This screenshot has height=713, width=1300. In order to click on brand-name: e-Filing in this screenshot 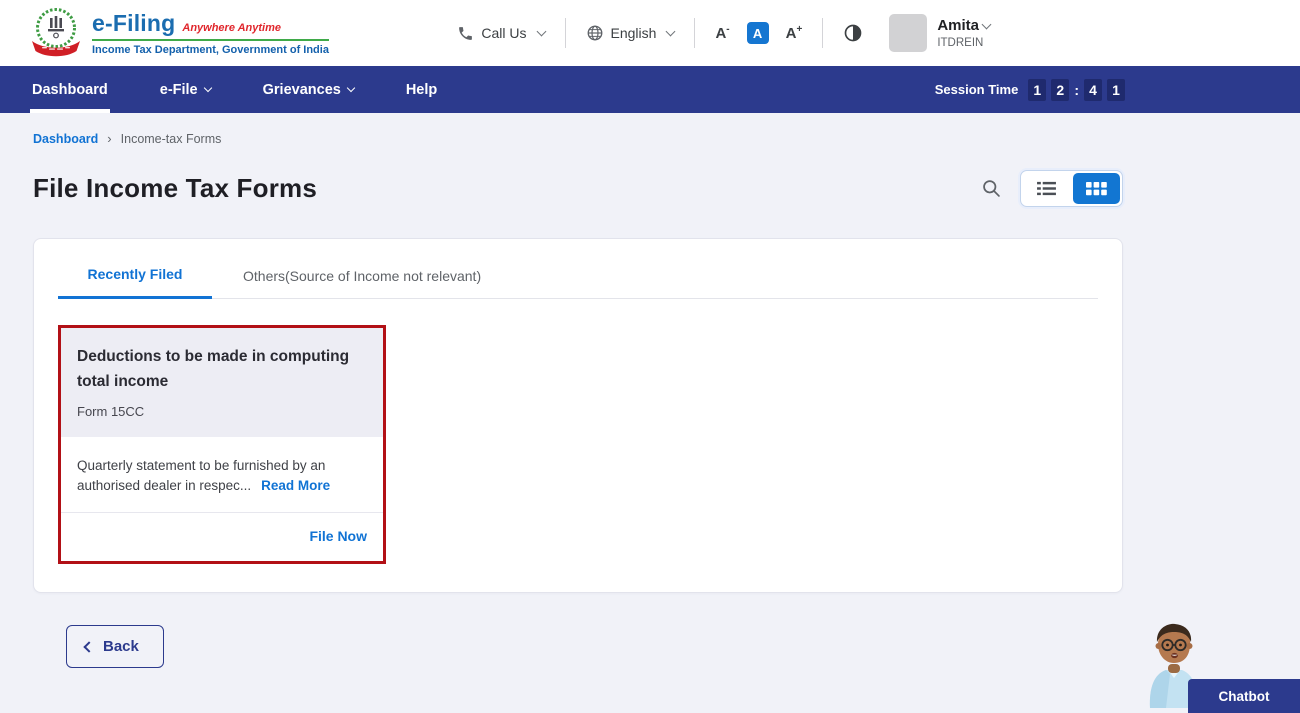, I will do `click(134, 23)`.